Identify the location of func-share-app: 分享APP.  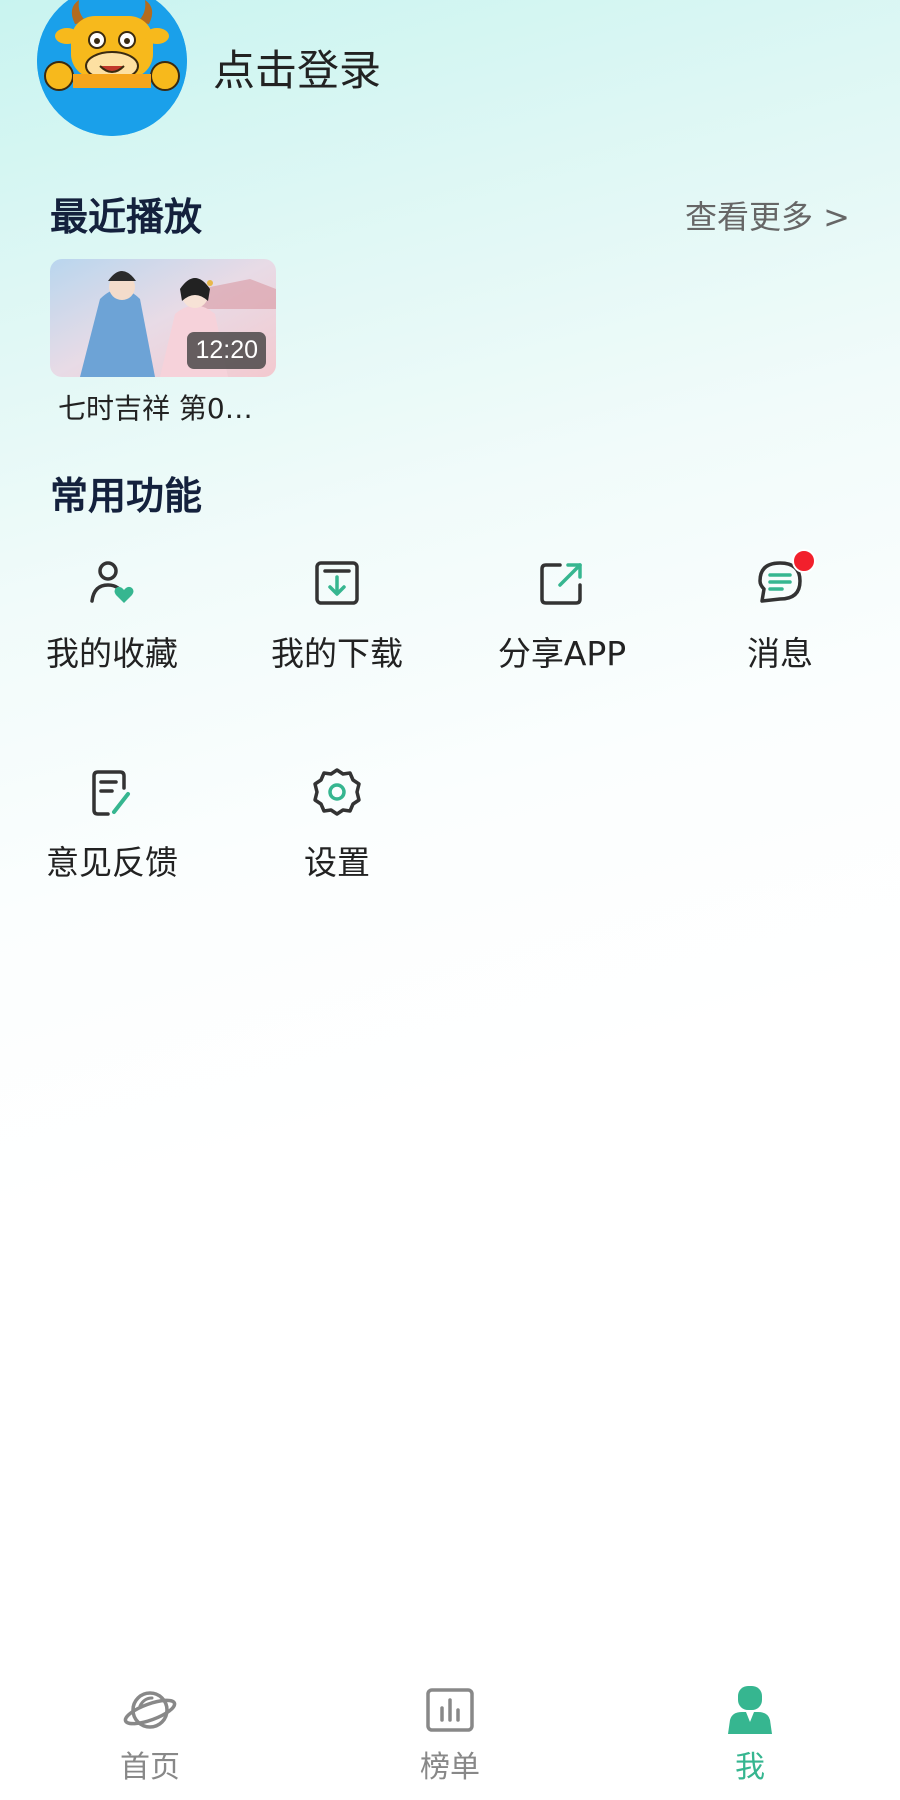
(562, 615).